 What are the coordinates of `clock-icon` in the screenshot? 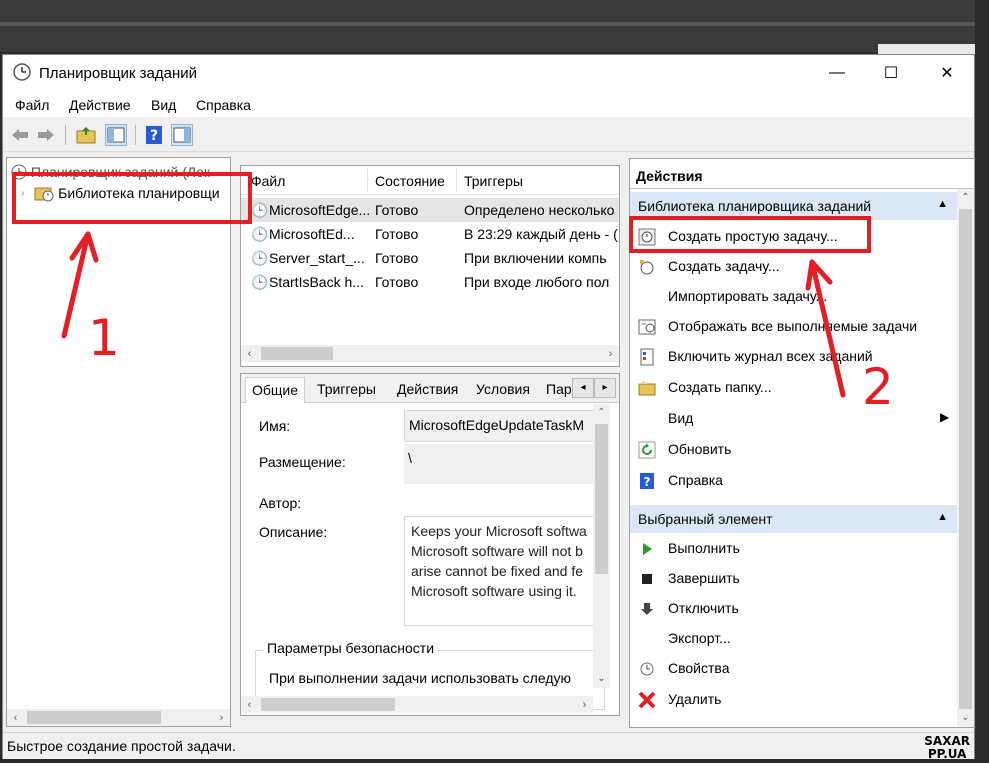 It's located at (22, 72).